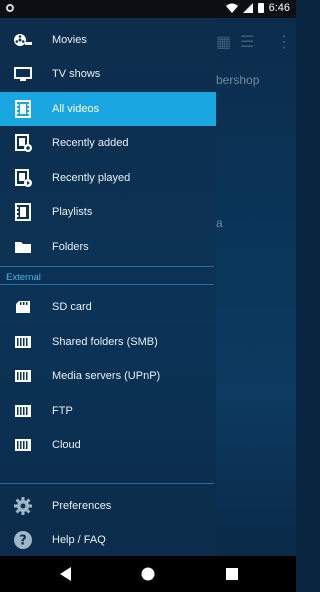 Image resolution: width=320 pixels, height=592 pixels. Describe the element at coordinates (247, 8) in the screenshot. I see `cell-signal-icon` at that location.